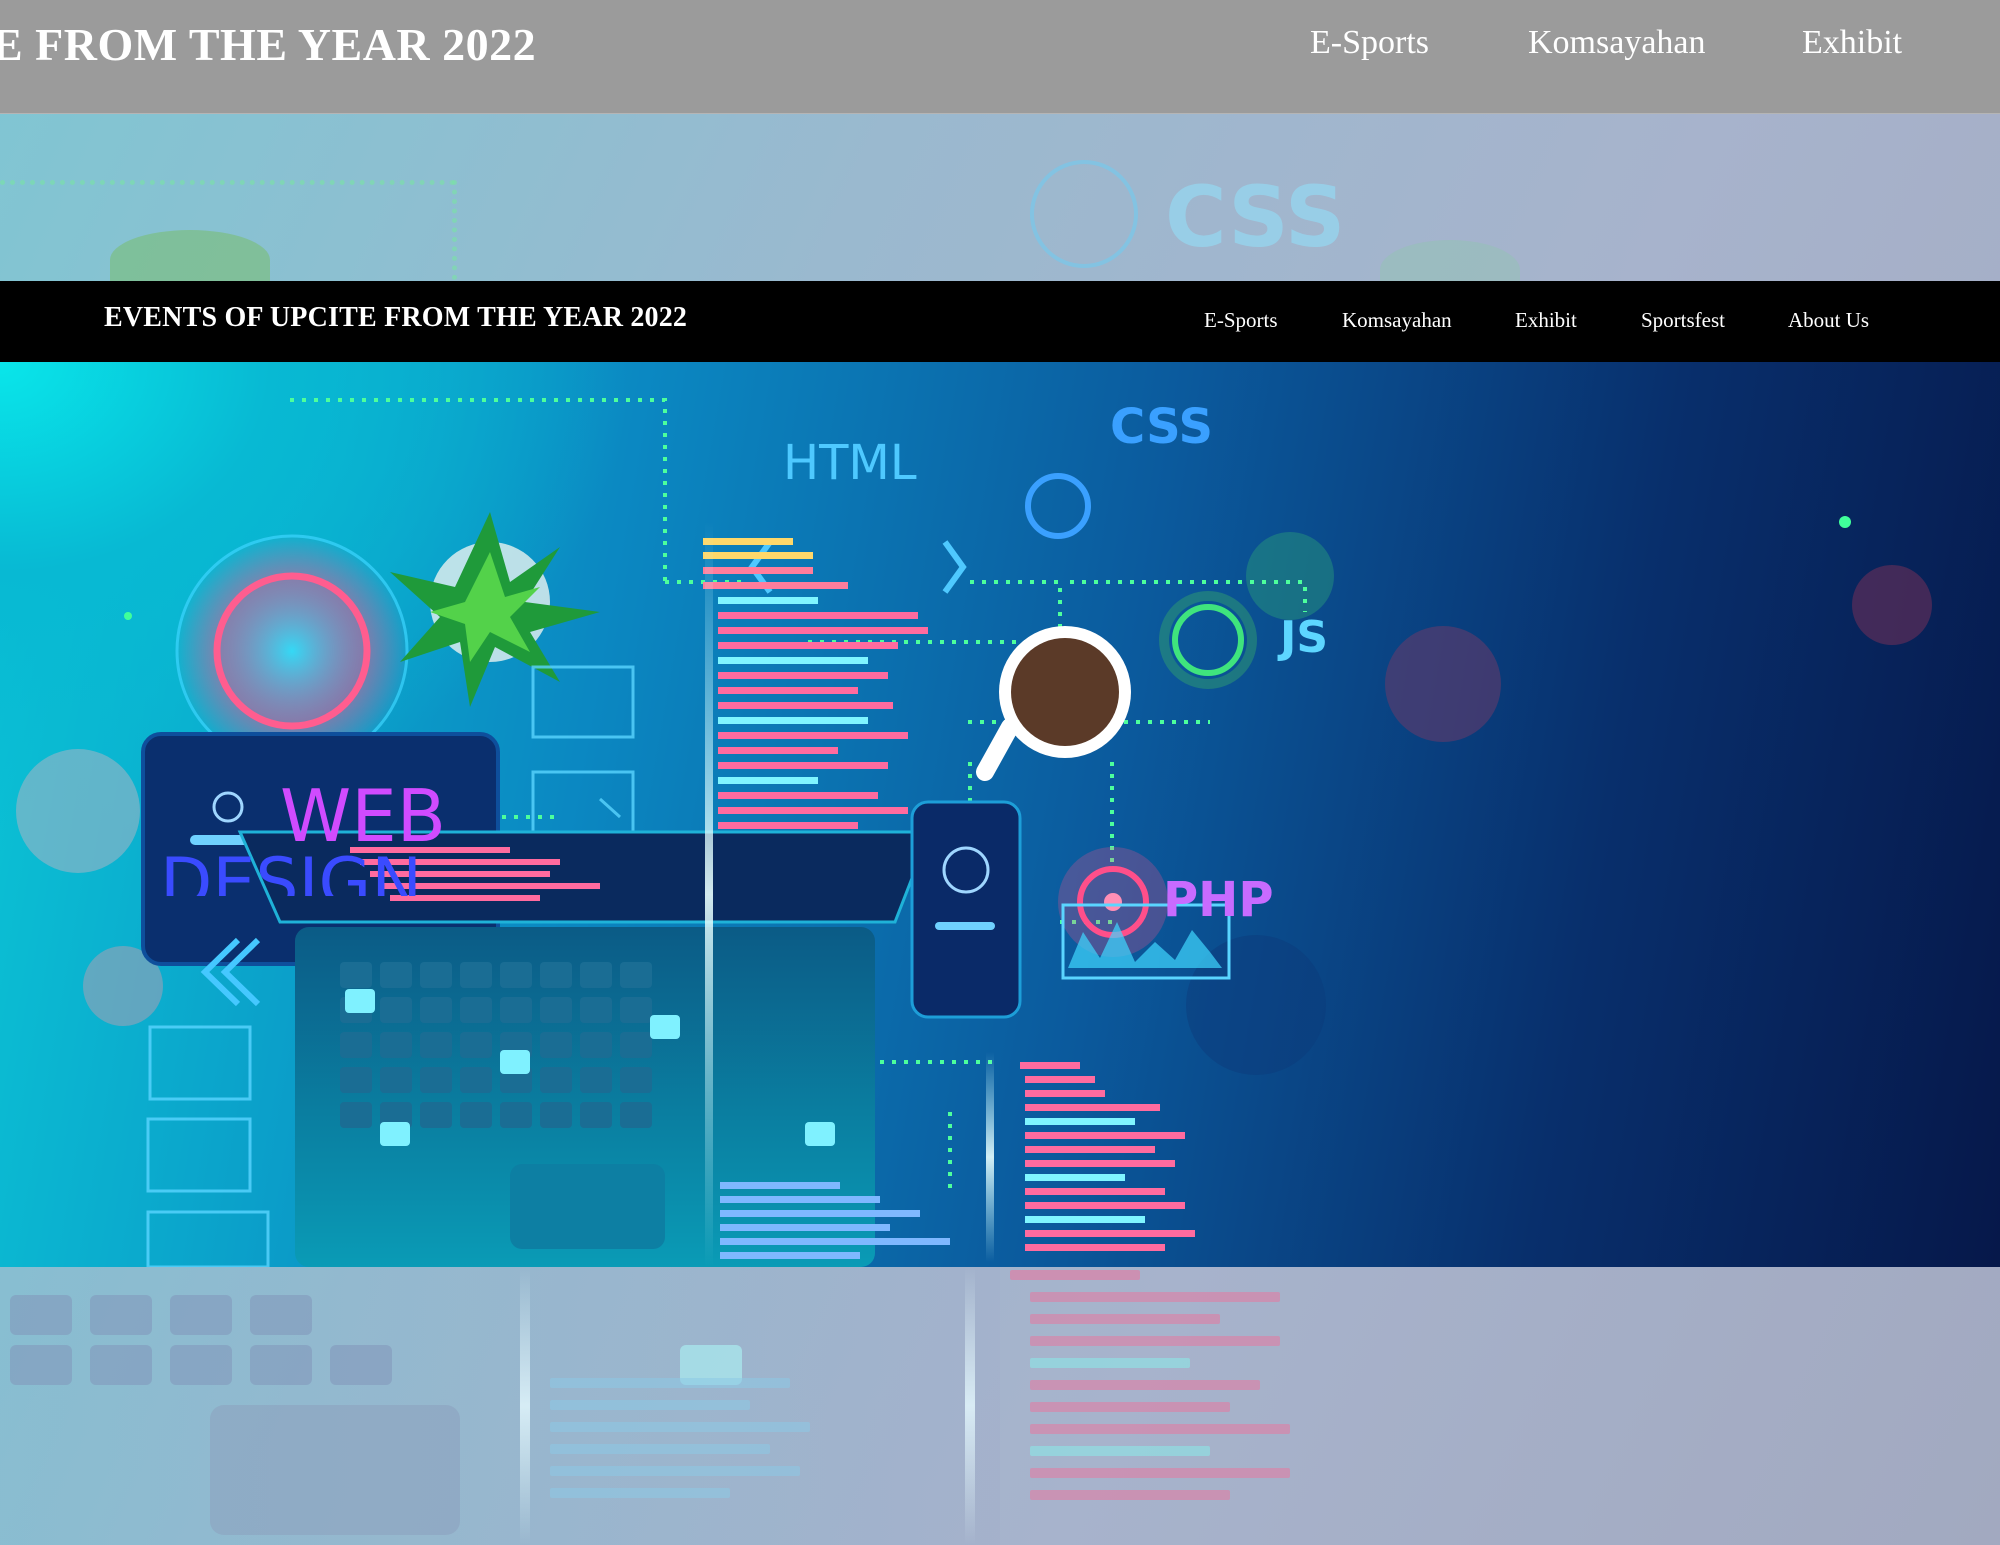 Image resolution: width=2000 pixels, height=1545 pixels. I want to click on nav-link-sportsfest: Sportsfest, so click(1683, 320).